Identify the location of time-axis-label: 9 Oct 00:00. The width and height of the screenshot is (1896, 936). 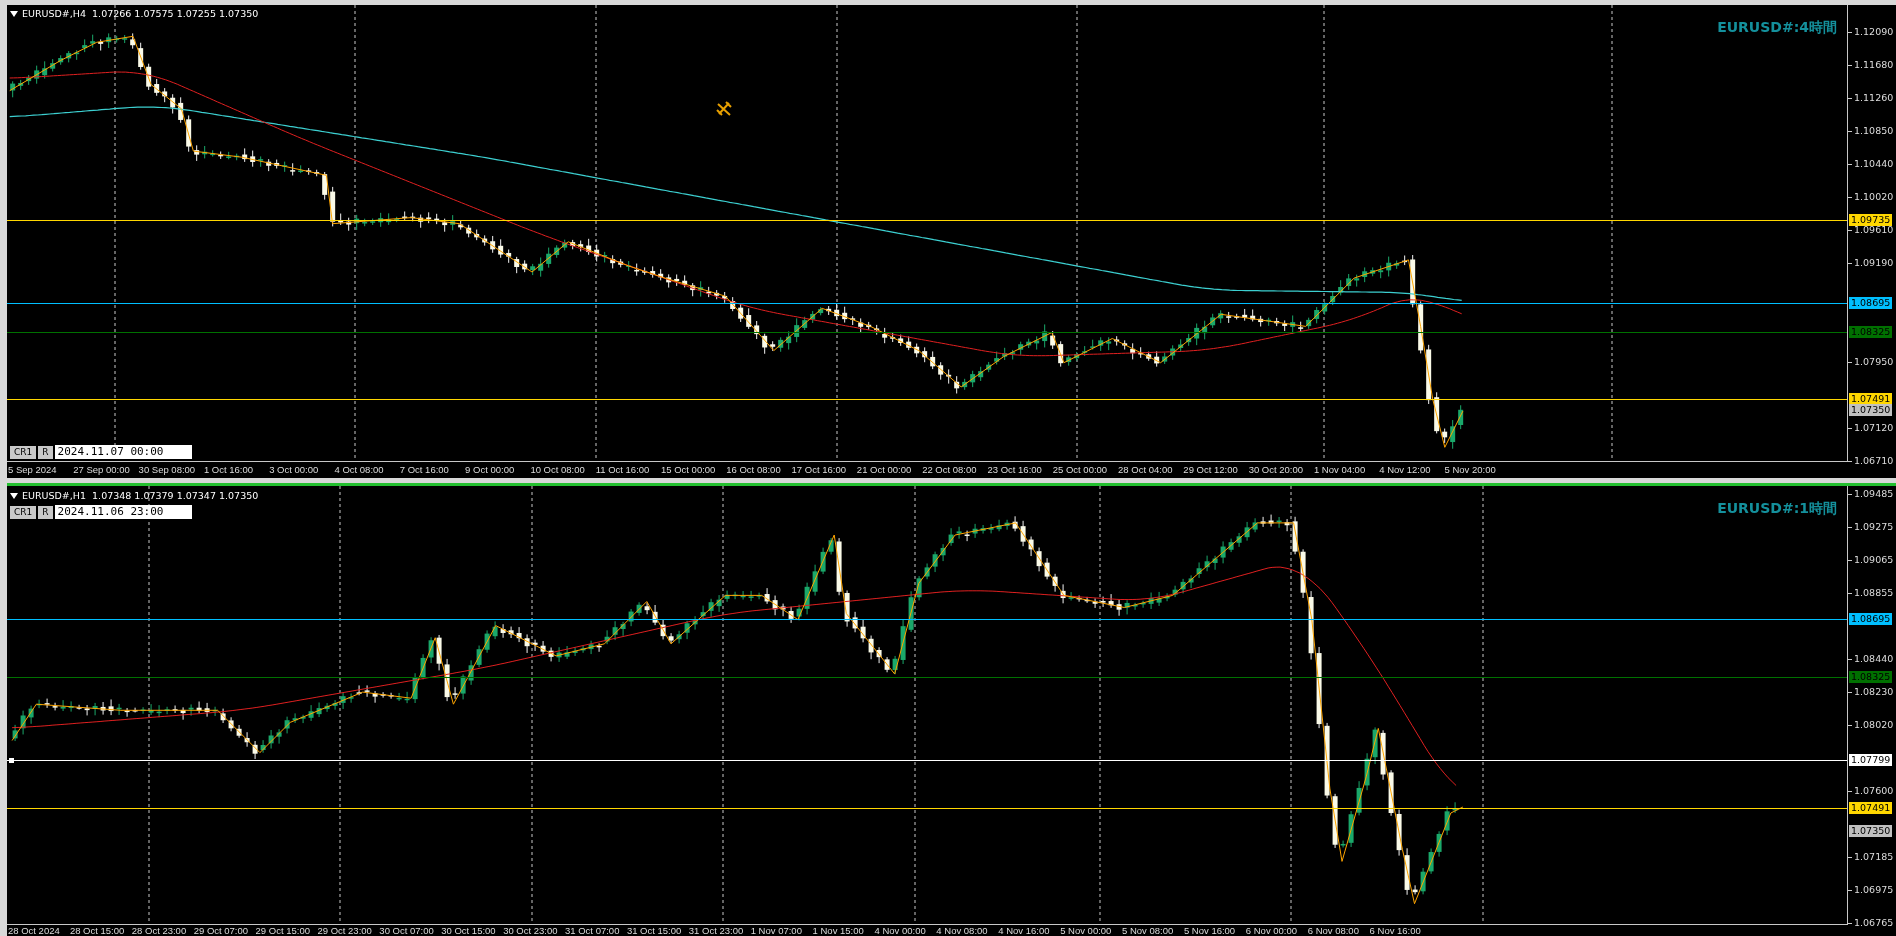
(490, 470).